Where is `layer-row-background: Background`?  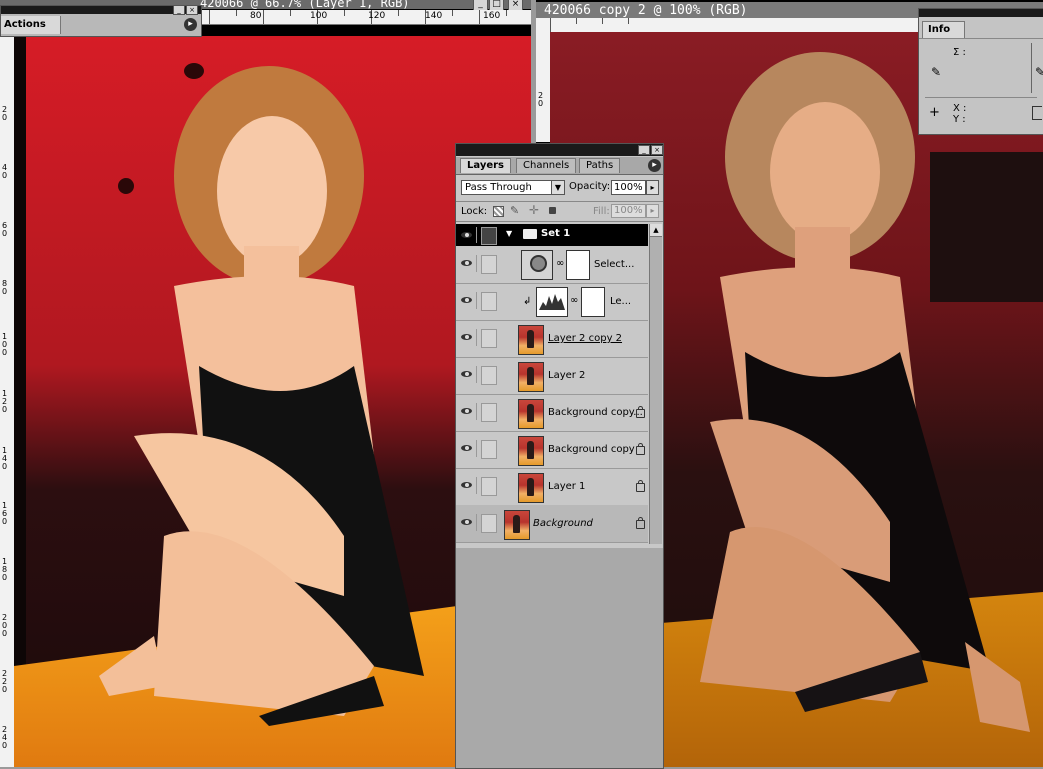 layer-row-background: Background is located at coordinates (552, 524).